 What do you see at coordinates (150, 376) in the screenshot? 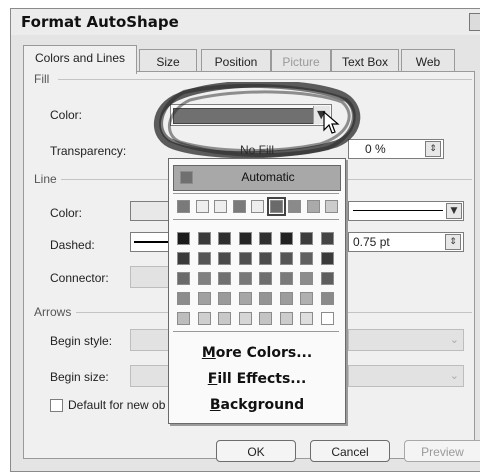
I see `begin-size-dropdown` at bounding box center [150, 376].